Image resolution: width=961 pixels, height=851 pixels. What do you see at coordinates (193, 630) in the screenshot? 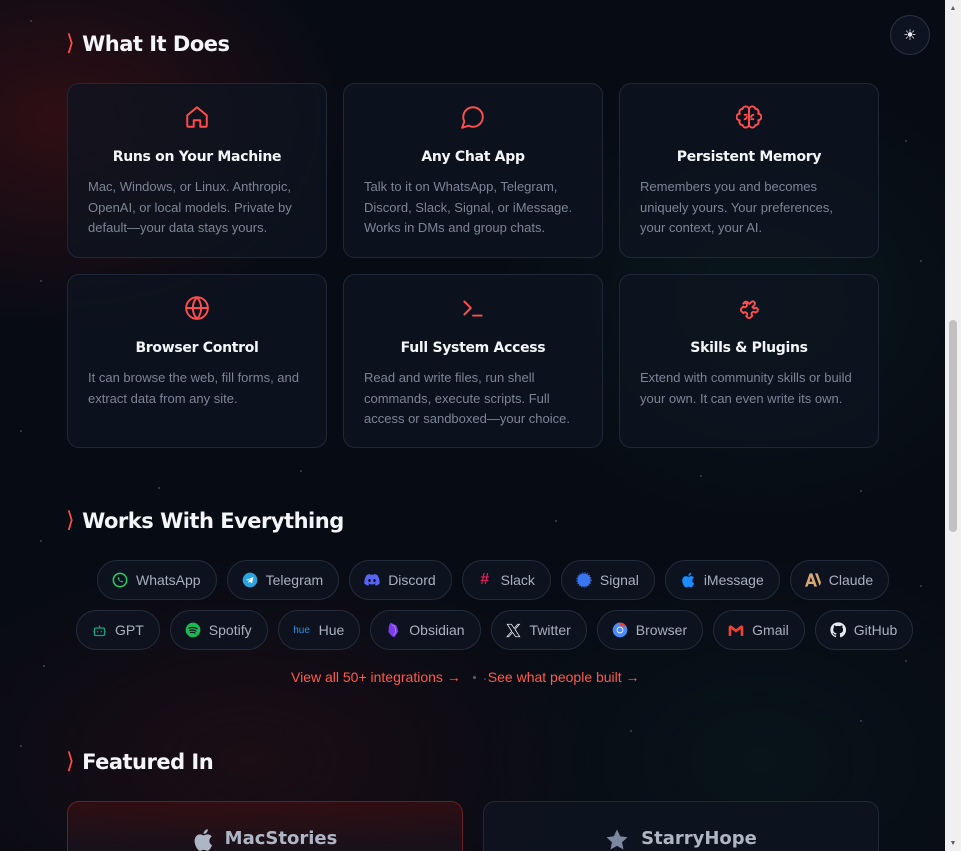
I see `spotify-icon` at bounding box center [193, 630].